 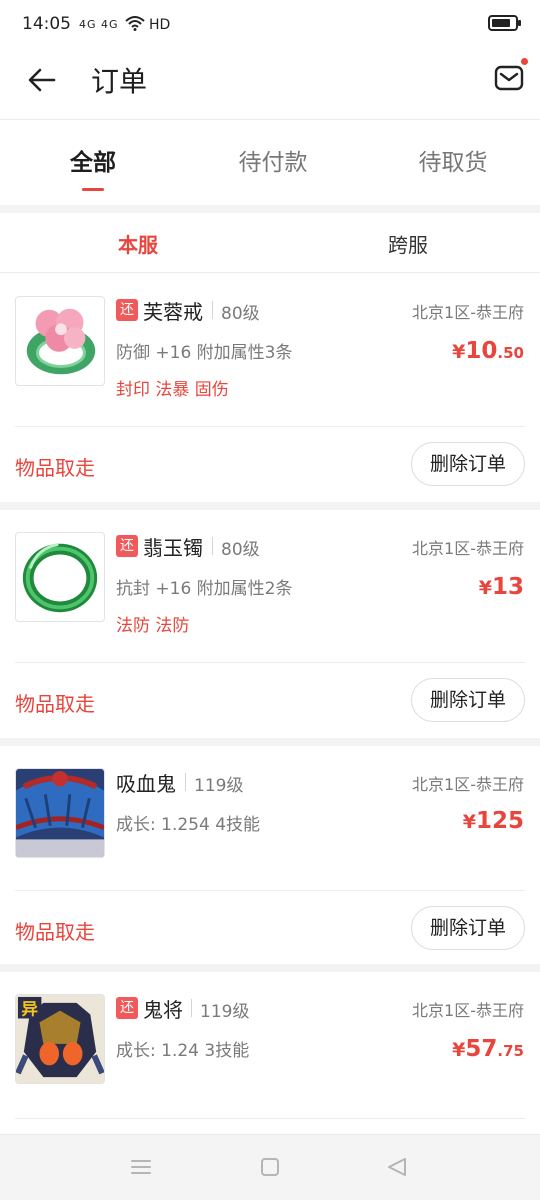 I want to click on subtab-local-server: 本服, so click(x=138, y=243).